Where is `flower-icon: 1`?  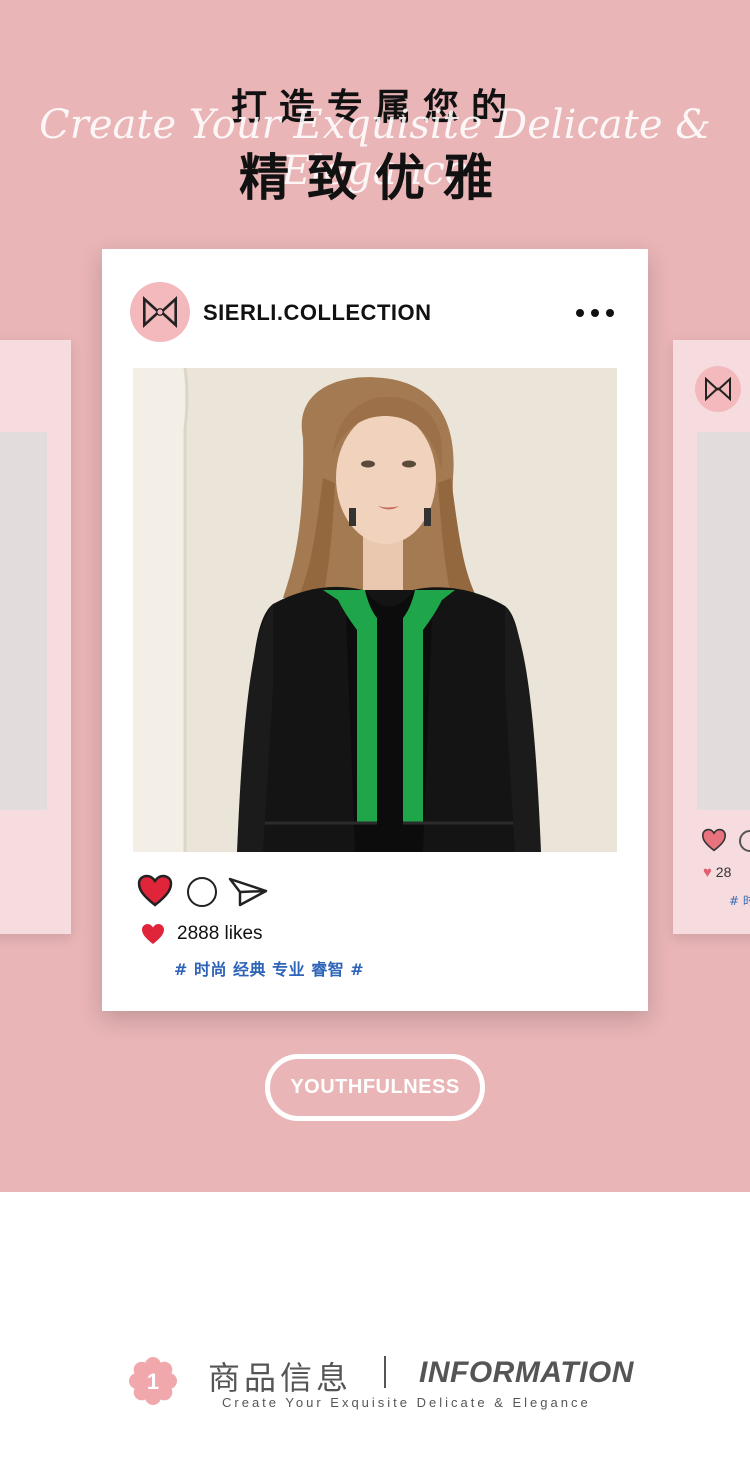
flower-icon: 1 is located at coordinates (153, 1381).